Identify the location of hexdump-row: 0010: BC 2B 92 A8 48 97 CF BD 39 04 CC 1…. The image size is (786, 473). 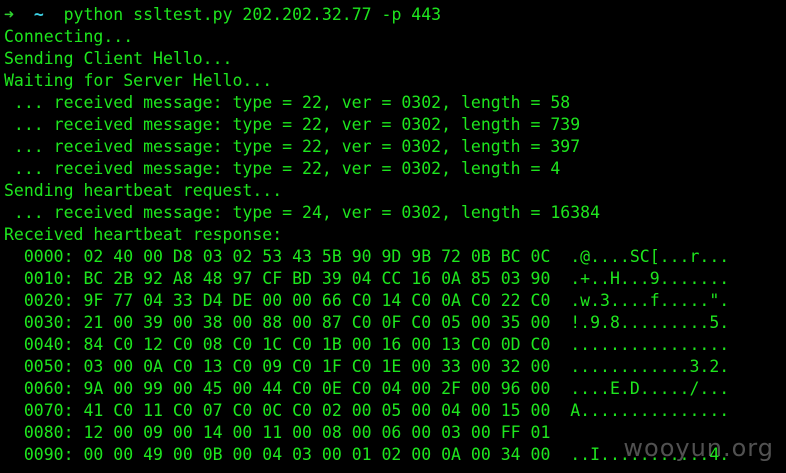
(393, 279).